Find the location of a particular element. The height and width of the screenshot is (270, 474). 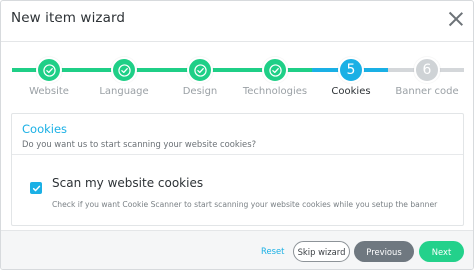

reset-link: Reset is located at coordinates (272, 251).